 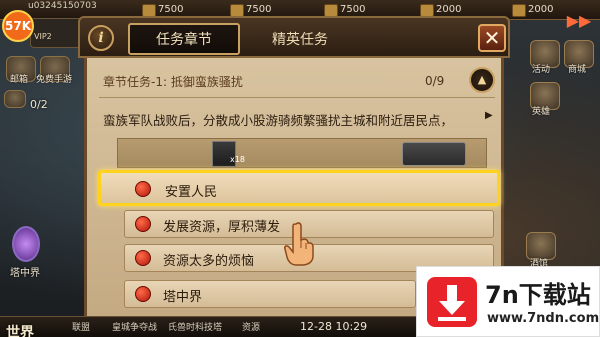 What do you see at coordinates (101, 38) in the screenshot?
I see `info-icon: i` at bounding box center [101, 38].